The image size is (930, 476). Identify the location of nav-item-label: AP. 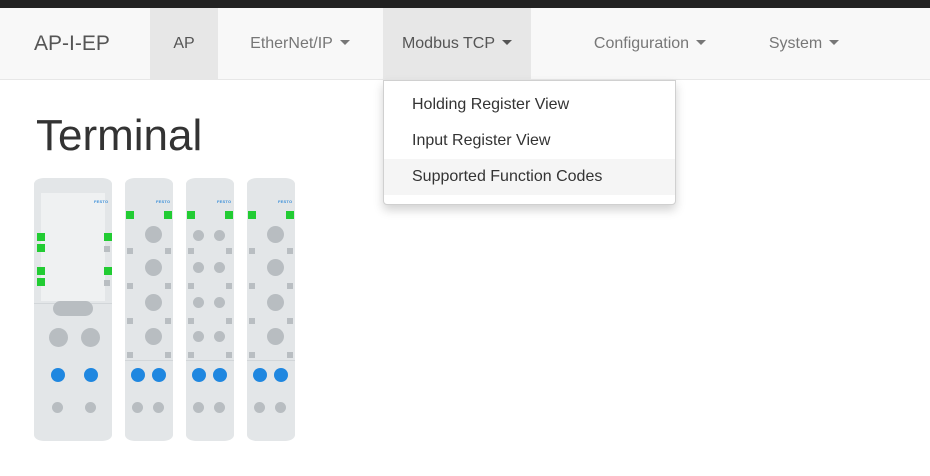
(184, 43).